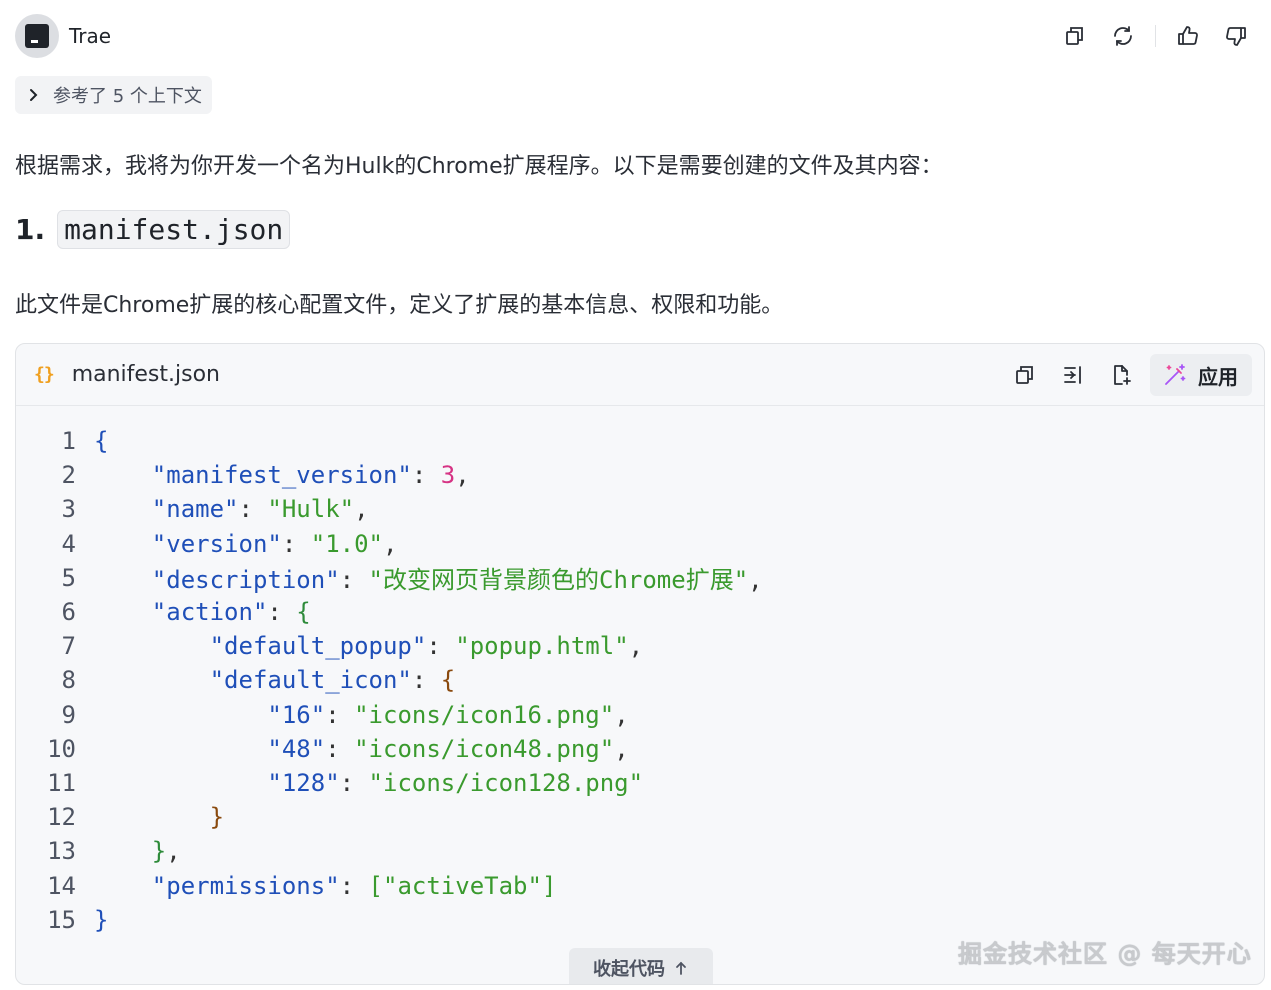  I want to click on line-number: 9, so click(68, 714).